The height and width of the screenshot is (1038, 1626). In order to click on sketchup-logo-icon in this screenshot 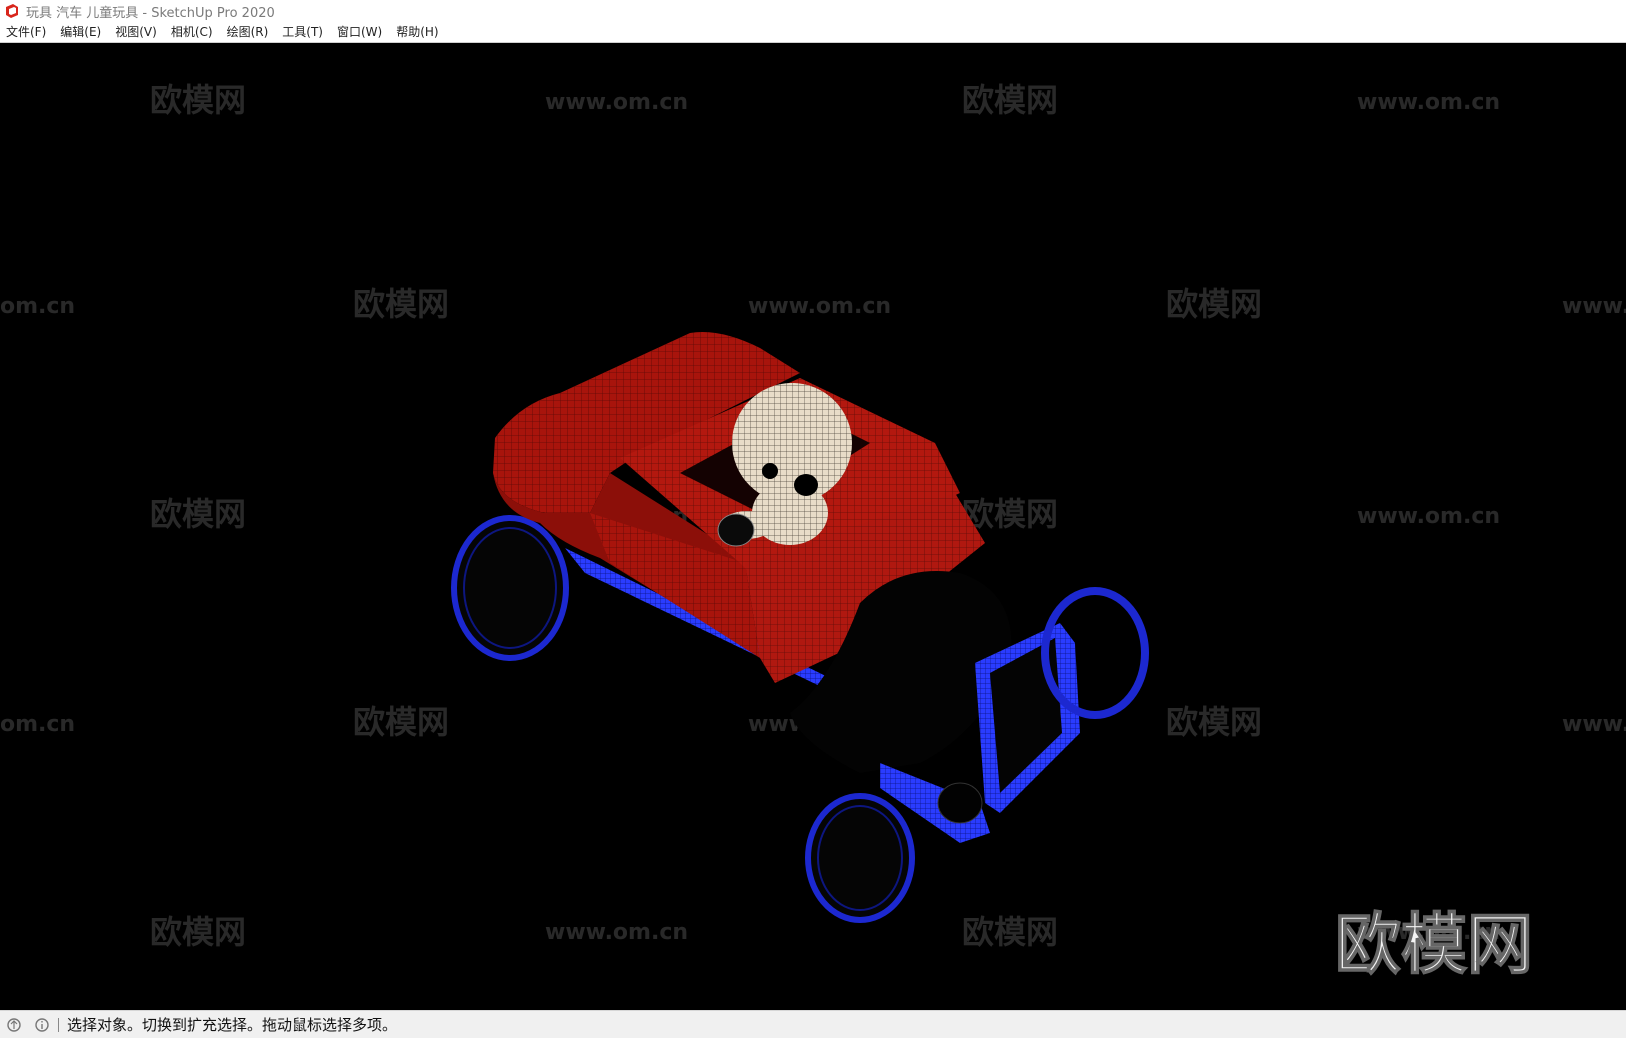, I will do `click(12, 11)`.